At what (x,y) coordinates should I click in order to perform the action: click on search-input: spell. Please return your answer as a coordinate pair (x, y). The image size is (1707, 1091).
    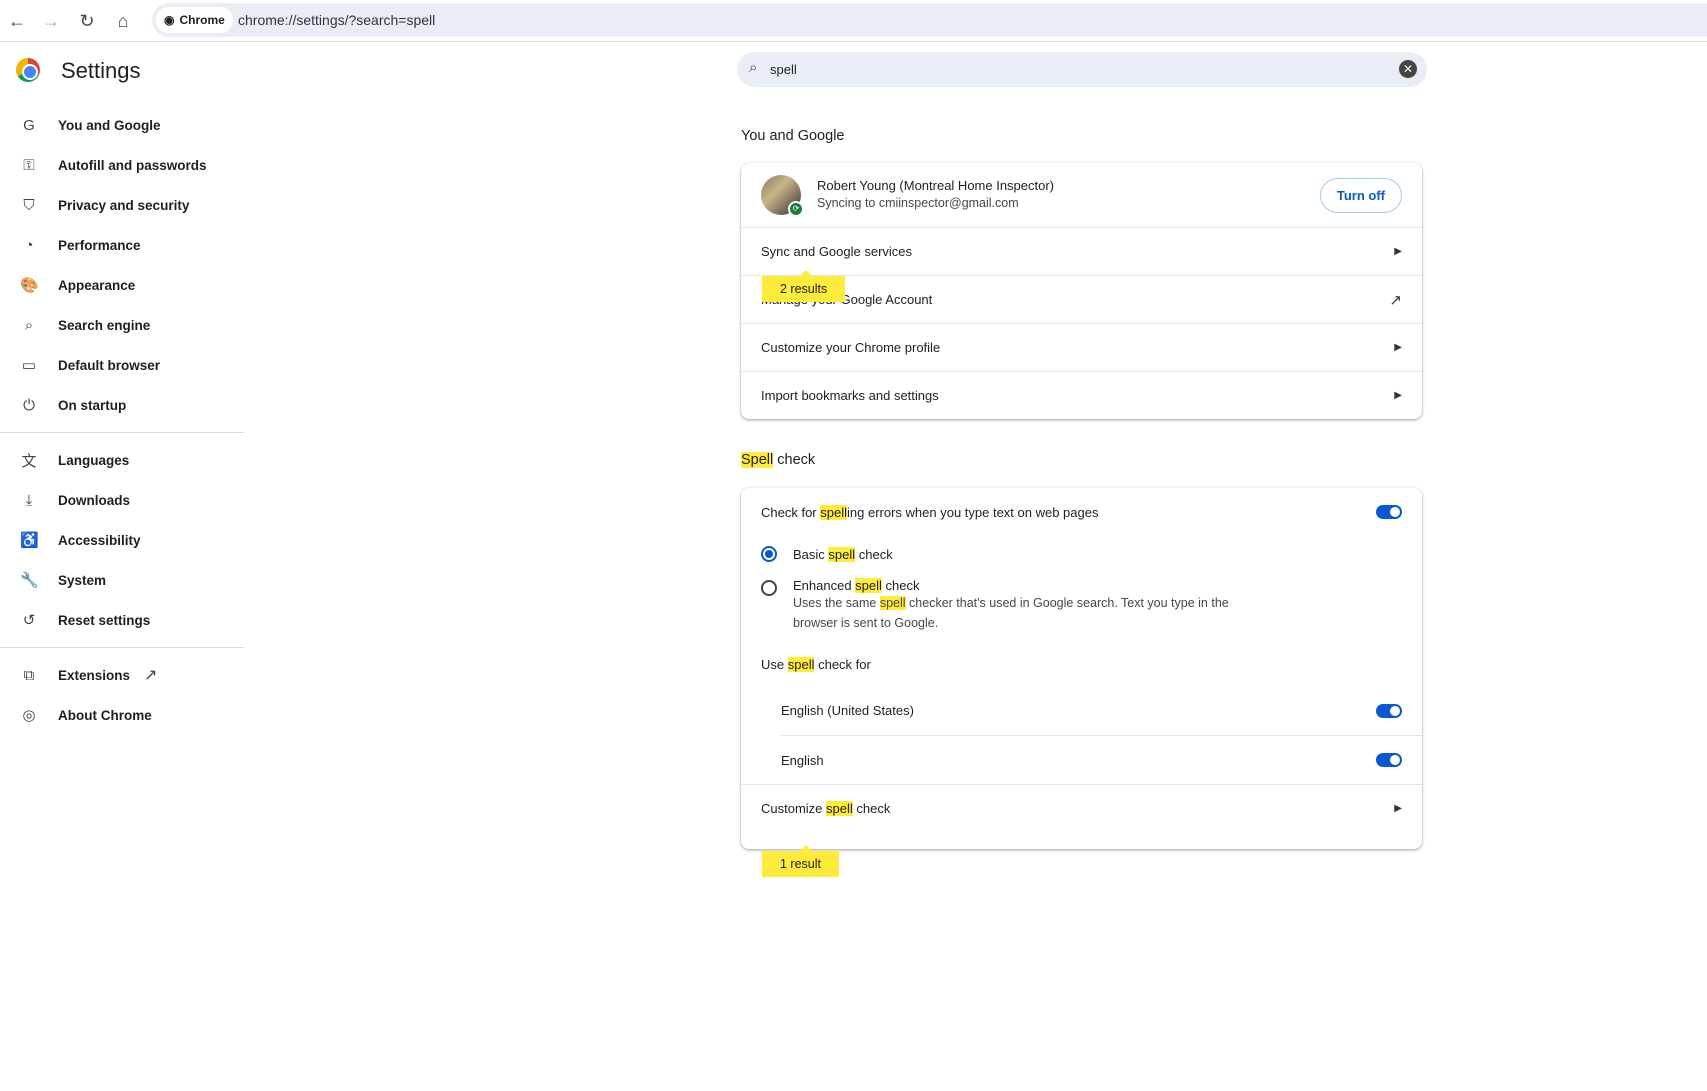
    Looking at the image, I should click on (783, 69).